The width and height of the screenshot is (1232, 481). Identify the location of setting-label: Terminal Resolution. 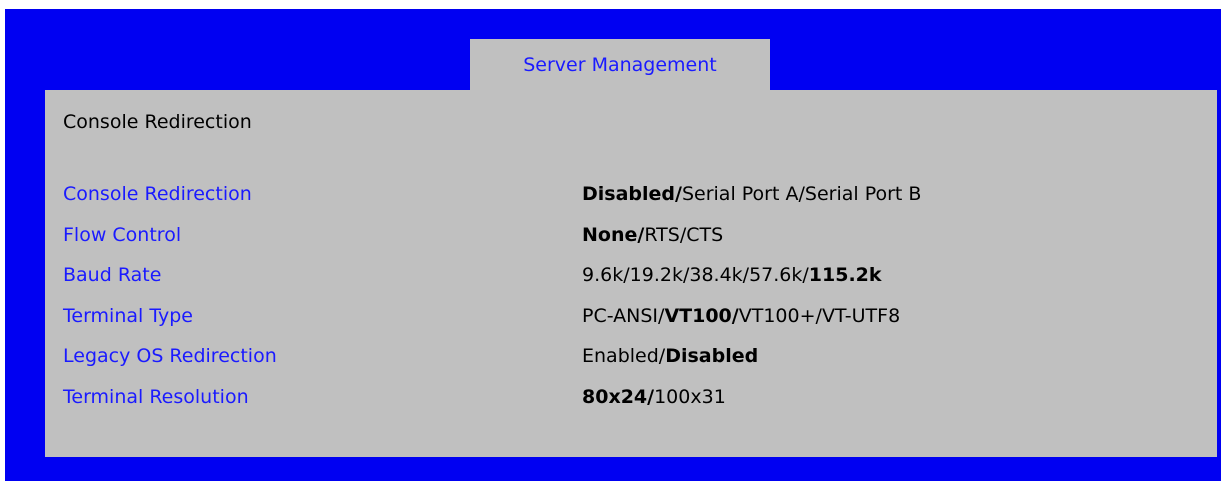
(156, 397).